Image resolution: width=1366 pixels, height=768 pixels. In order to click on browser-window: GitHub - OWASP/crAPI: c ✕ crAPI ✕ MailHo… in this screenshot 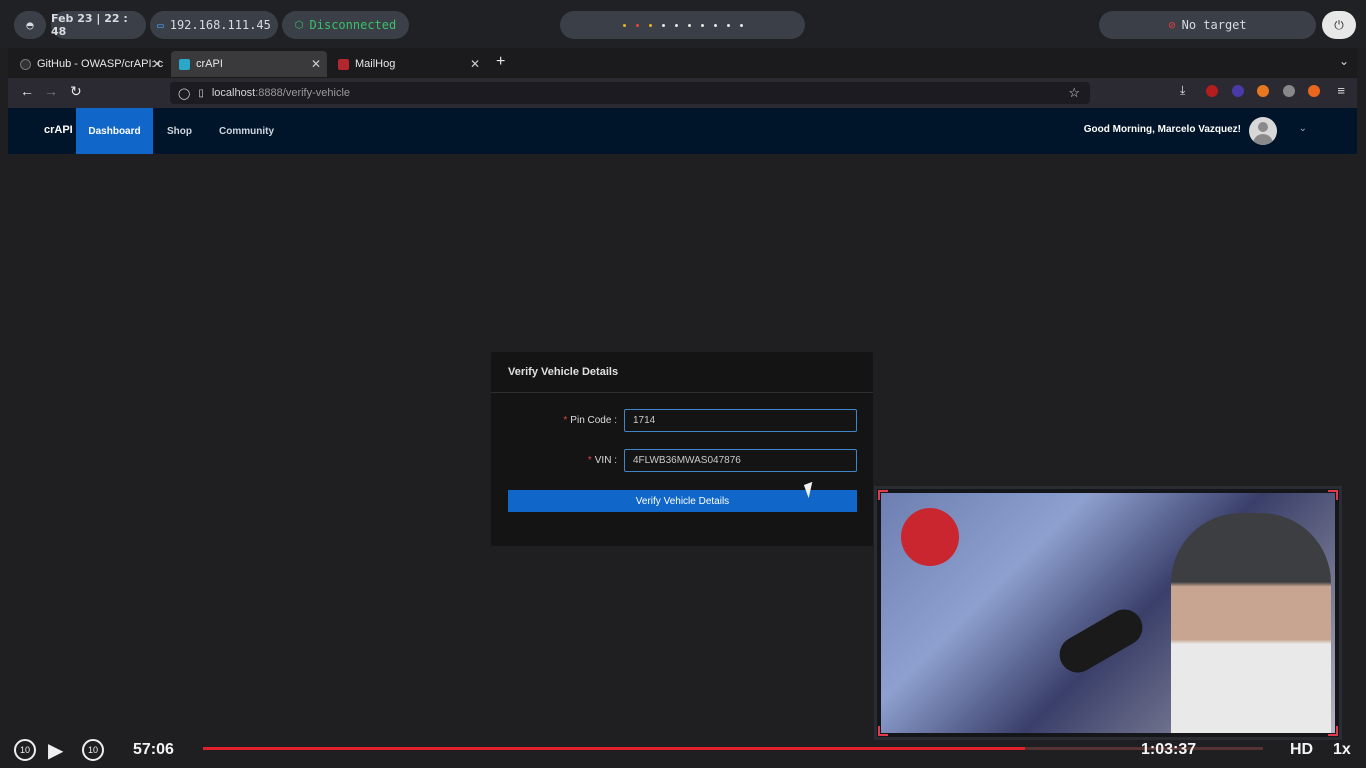, I will do `click(682, 101)`.